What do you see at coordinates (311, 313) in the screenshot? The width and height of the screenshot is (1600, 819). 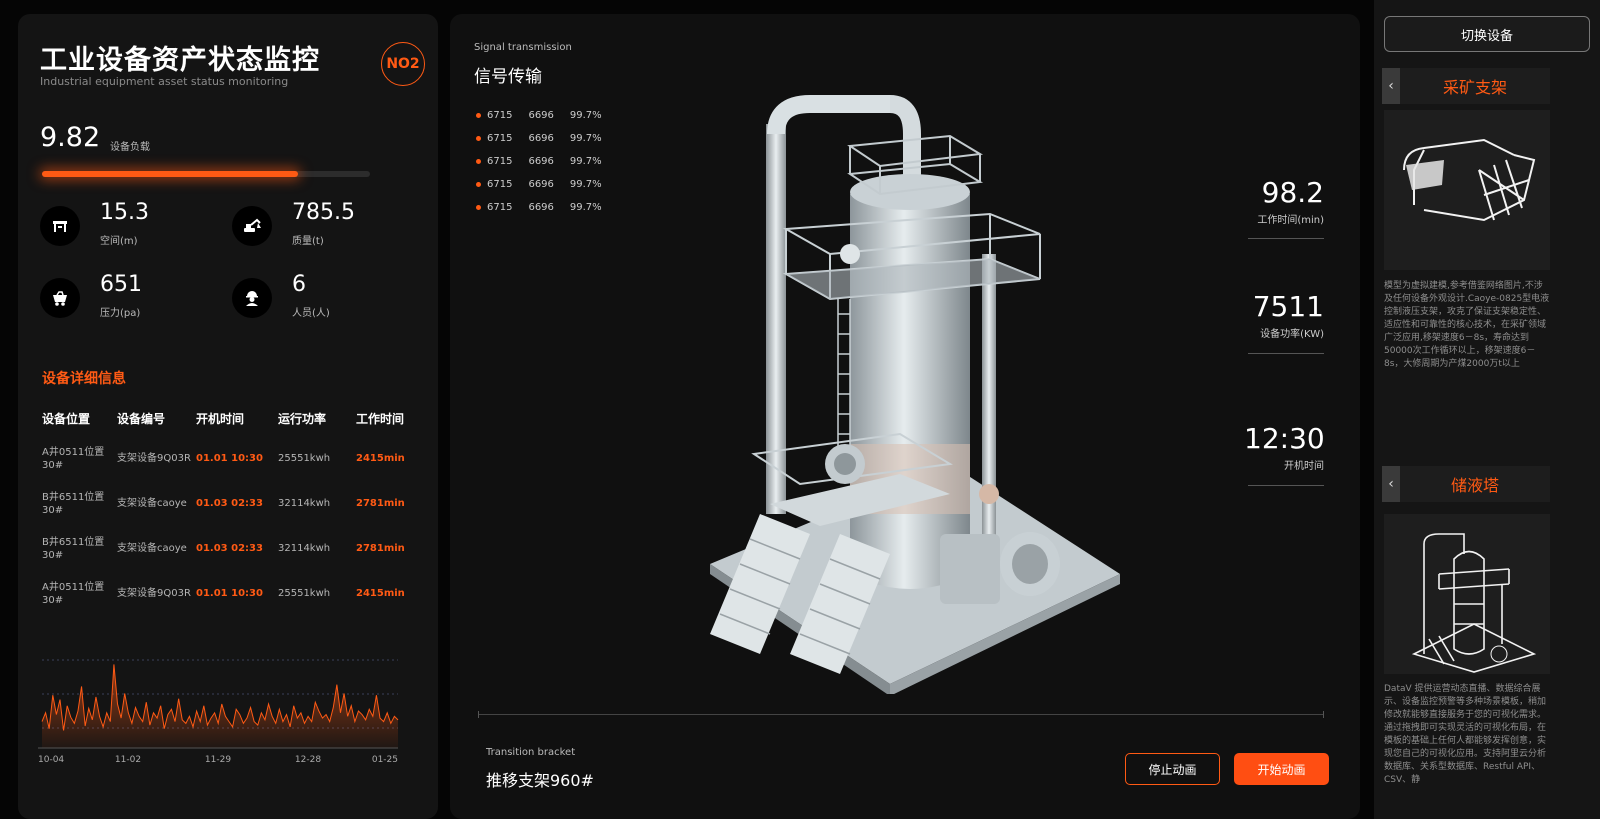 I see `stat-staff-label: 人员(人)` at bounding box center [311, 313].